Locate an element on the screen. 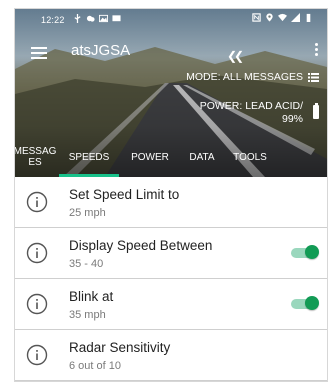 This screenshot has height=385, width=335. image-icon is located at coordinates (103, 18).